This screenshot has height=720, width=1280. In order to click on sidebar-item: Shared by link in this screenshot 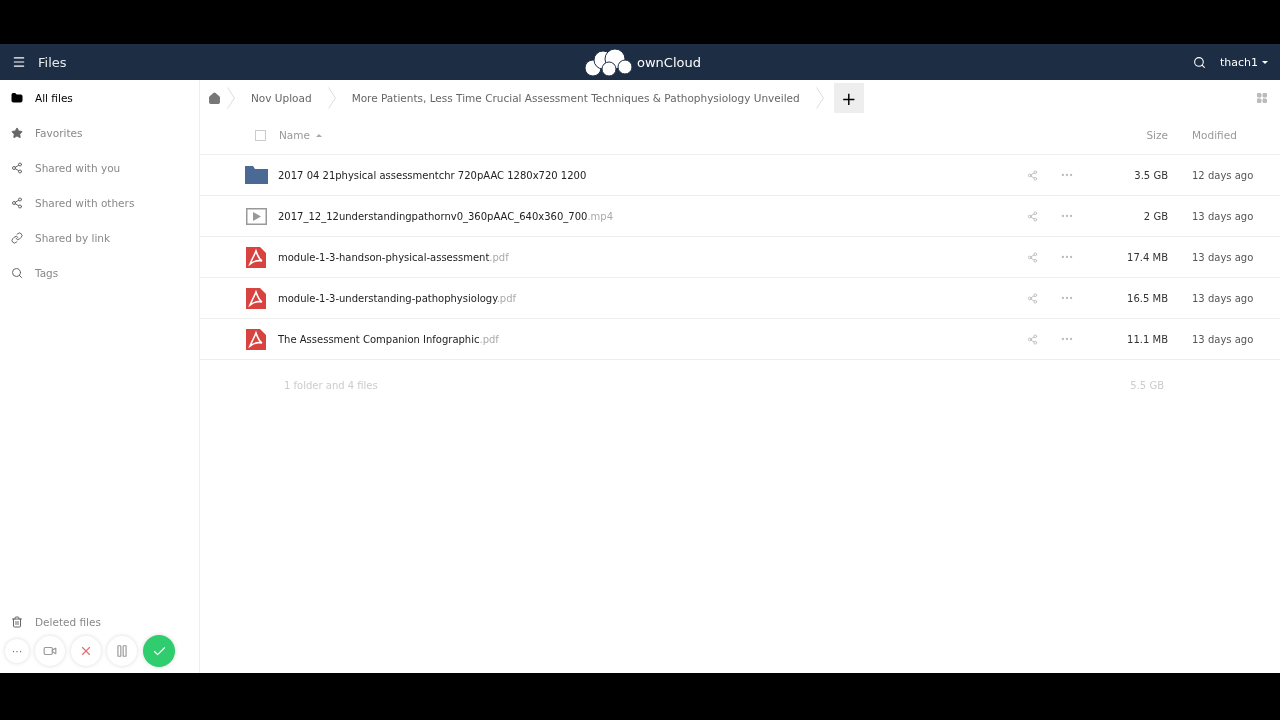, I will do `click(99, 237)`.